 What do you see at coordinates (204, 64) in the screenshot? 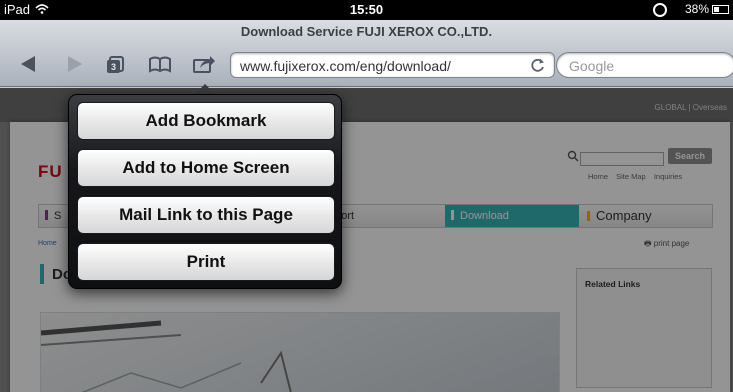
I see `share-icon` at bounding box center [204, 64].